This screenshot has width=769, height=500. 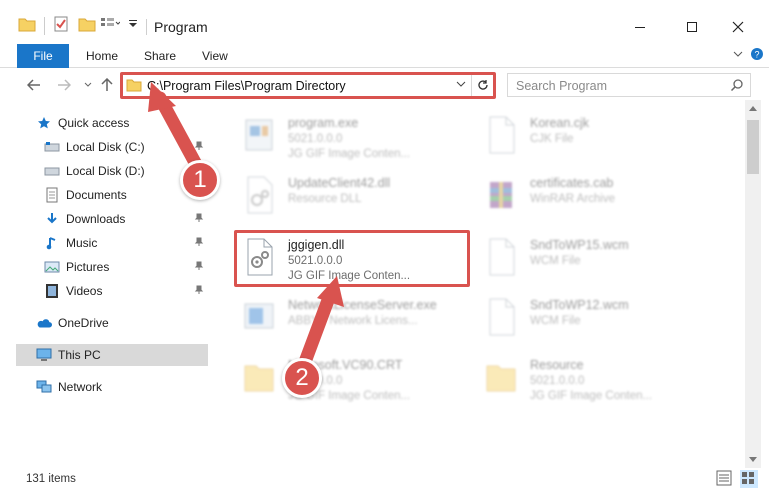 I want to click on step-badge-2: 2, so click(x=302, y=378).